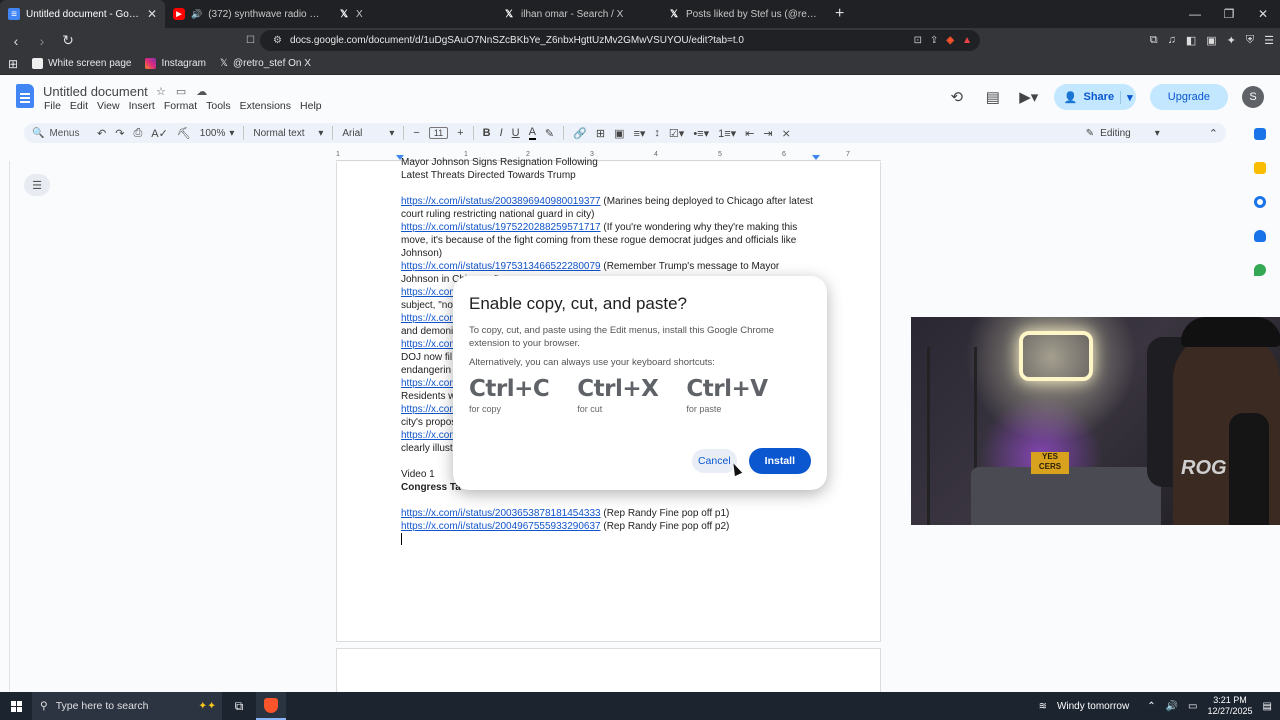 This screenshot has height=720, width=1280. Describe the element at coordinates (184, 133) in the screenshot. I see `paint-format-icon: ⛏` at that location.